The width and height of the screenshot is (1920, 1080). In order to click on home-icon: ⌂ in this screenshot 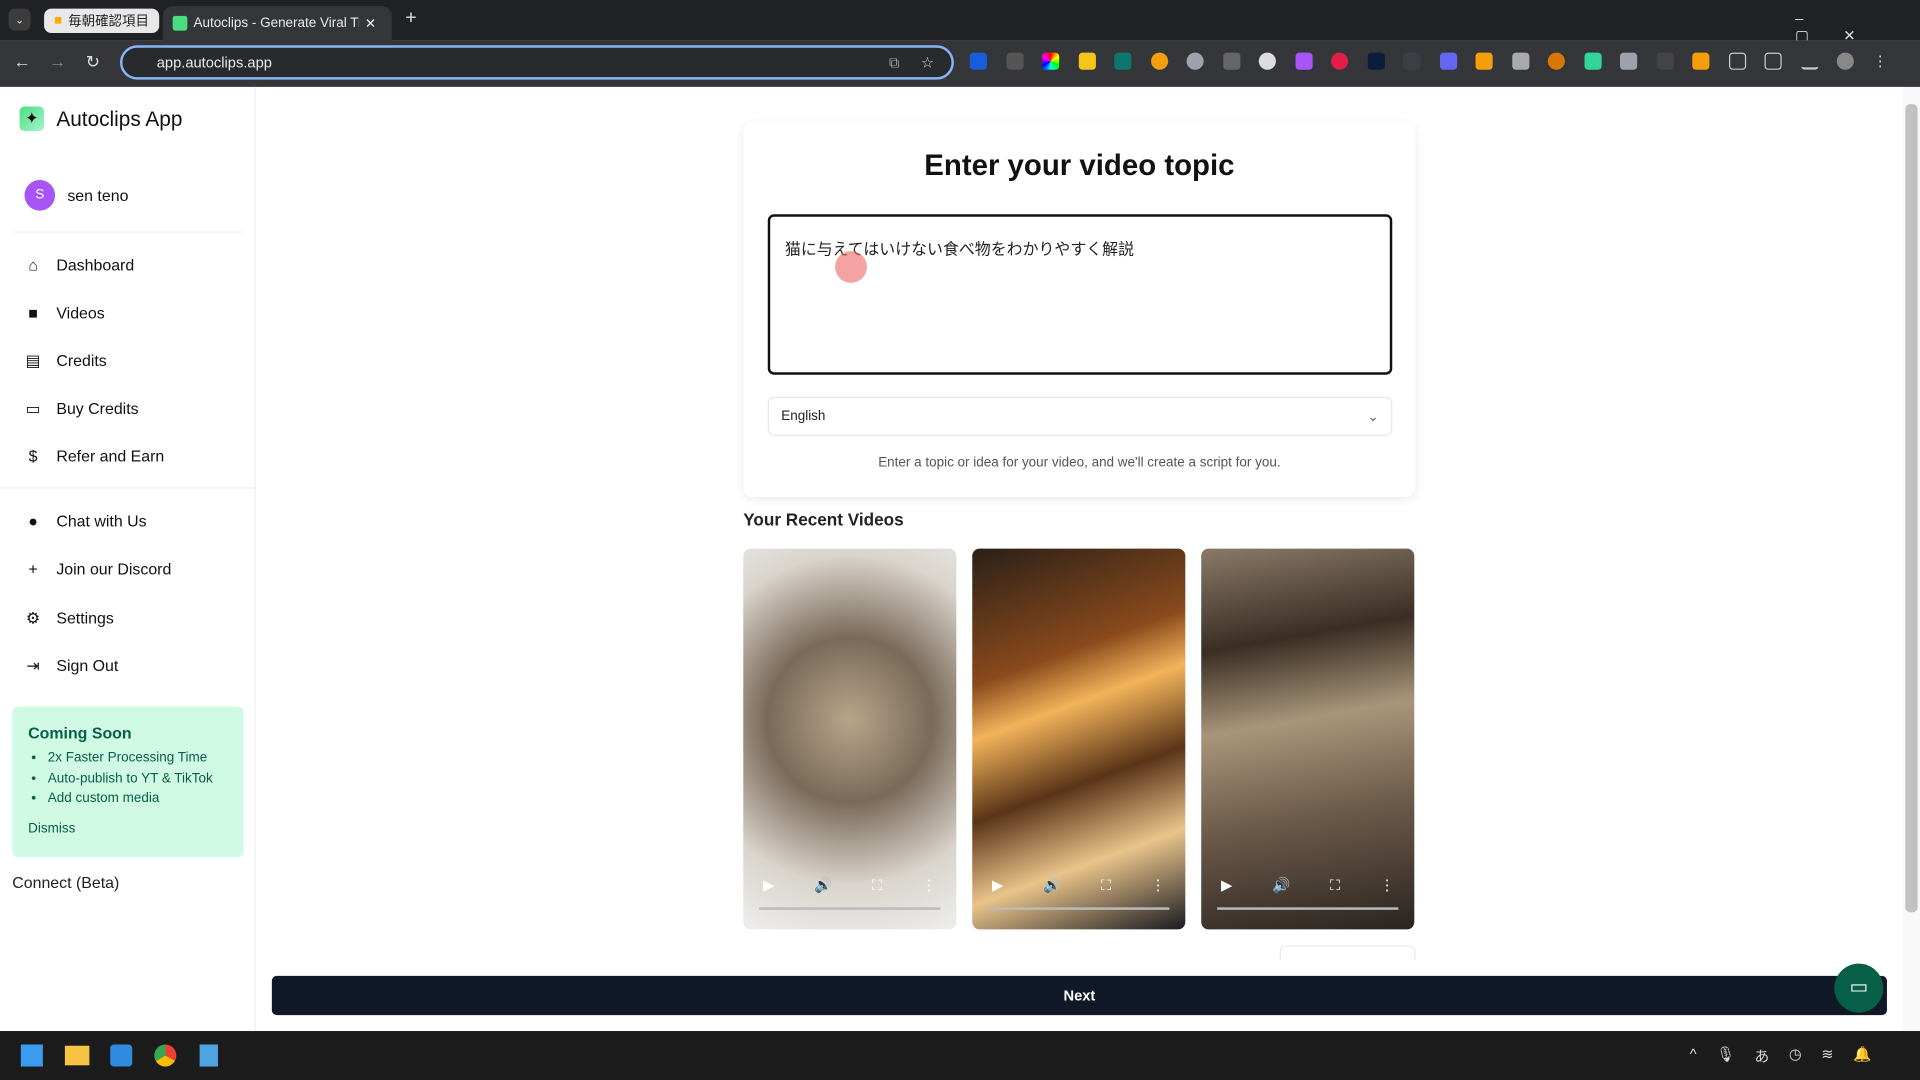, I will do `click(33, 265)`.